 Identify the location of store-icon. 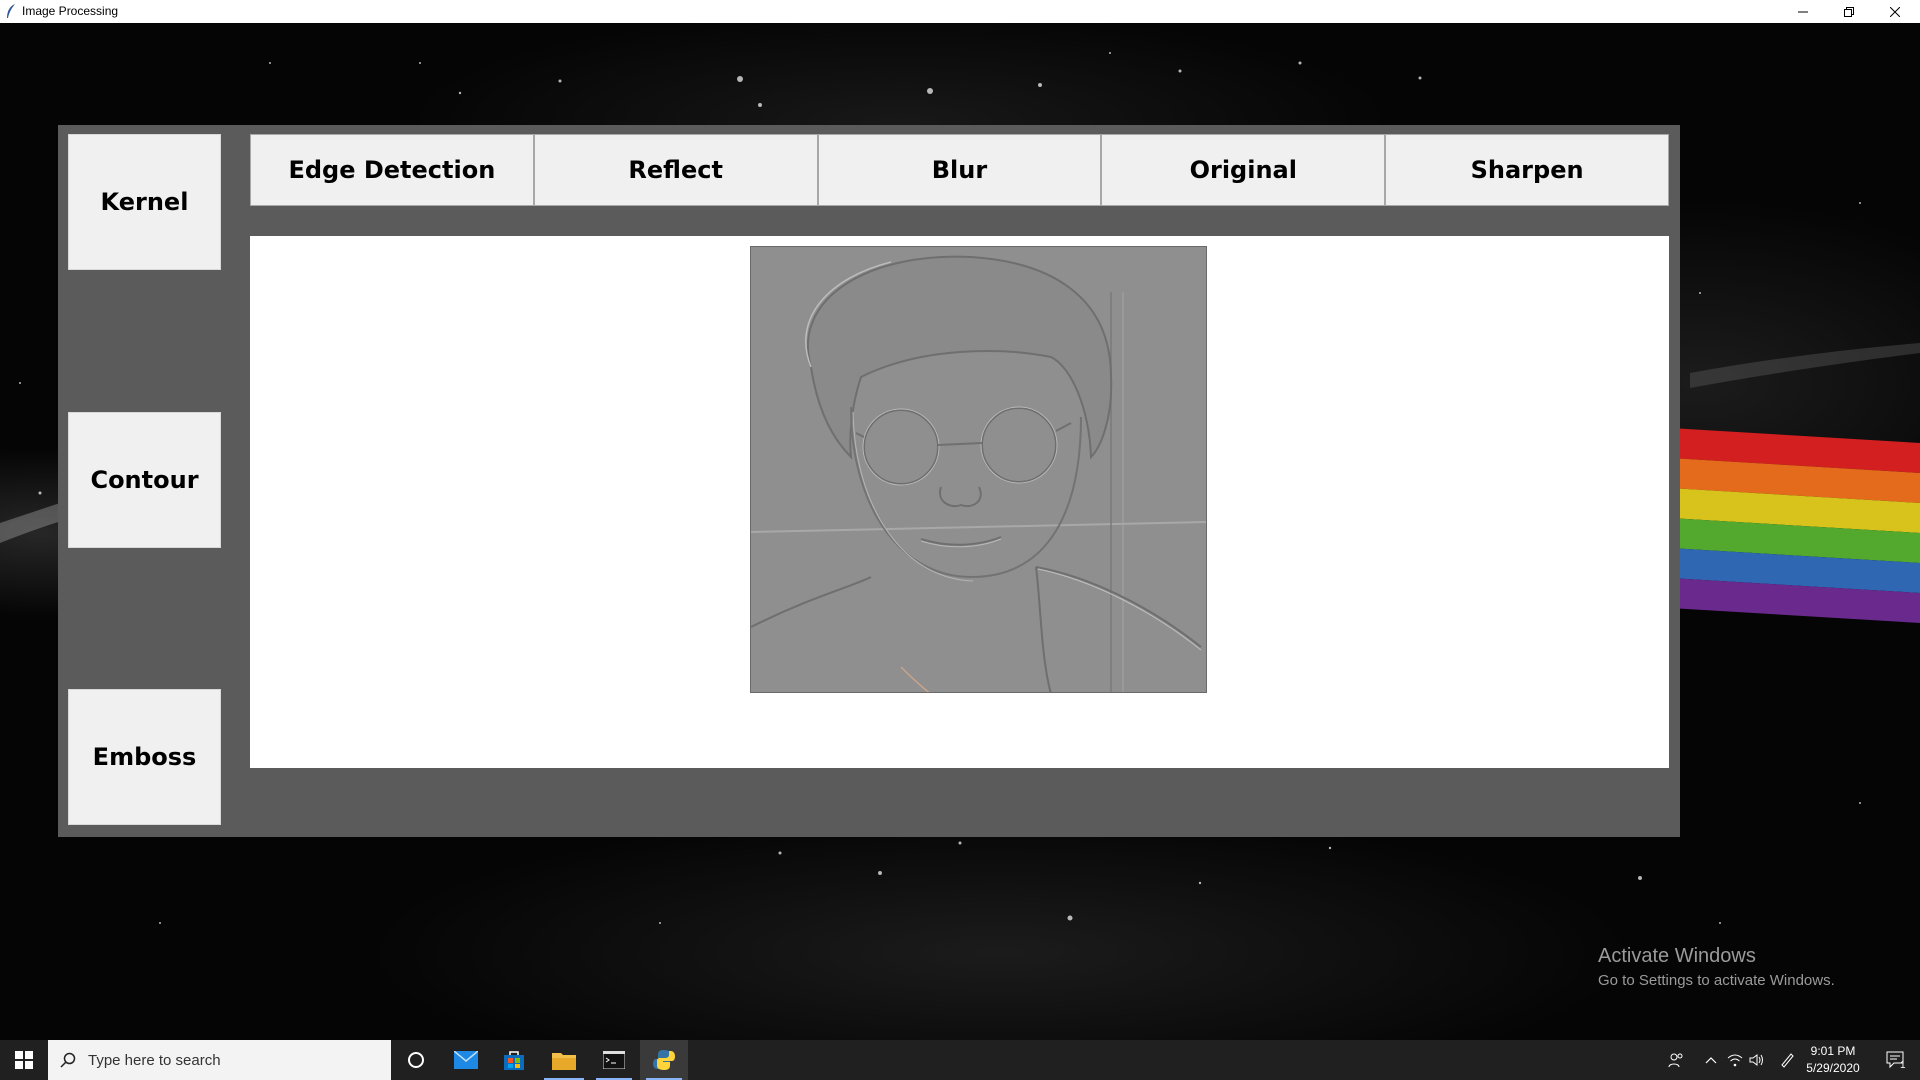
(514, 1060).